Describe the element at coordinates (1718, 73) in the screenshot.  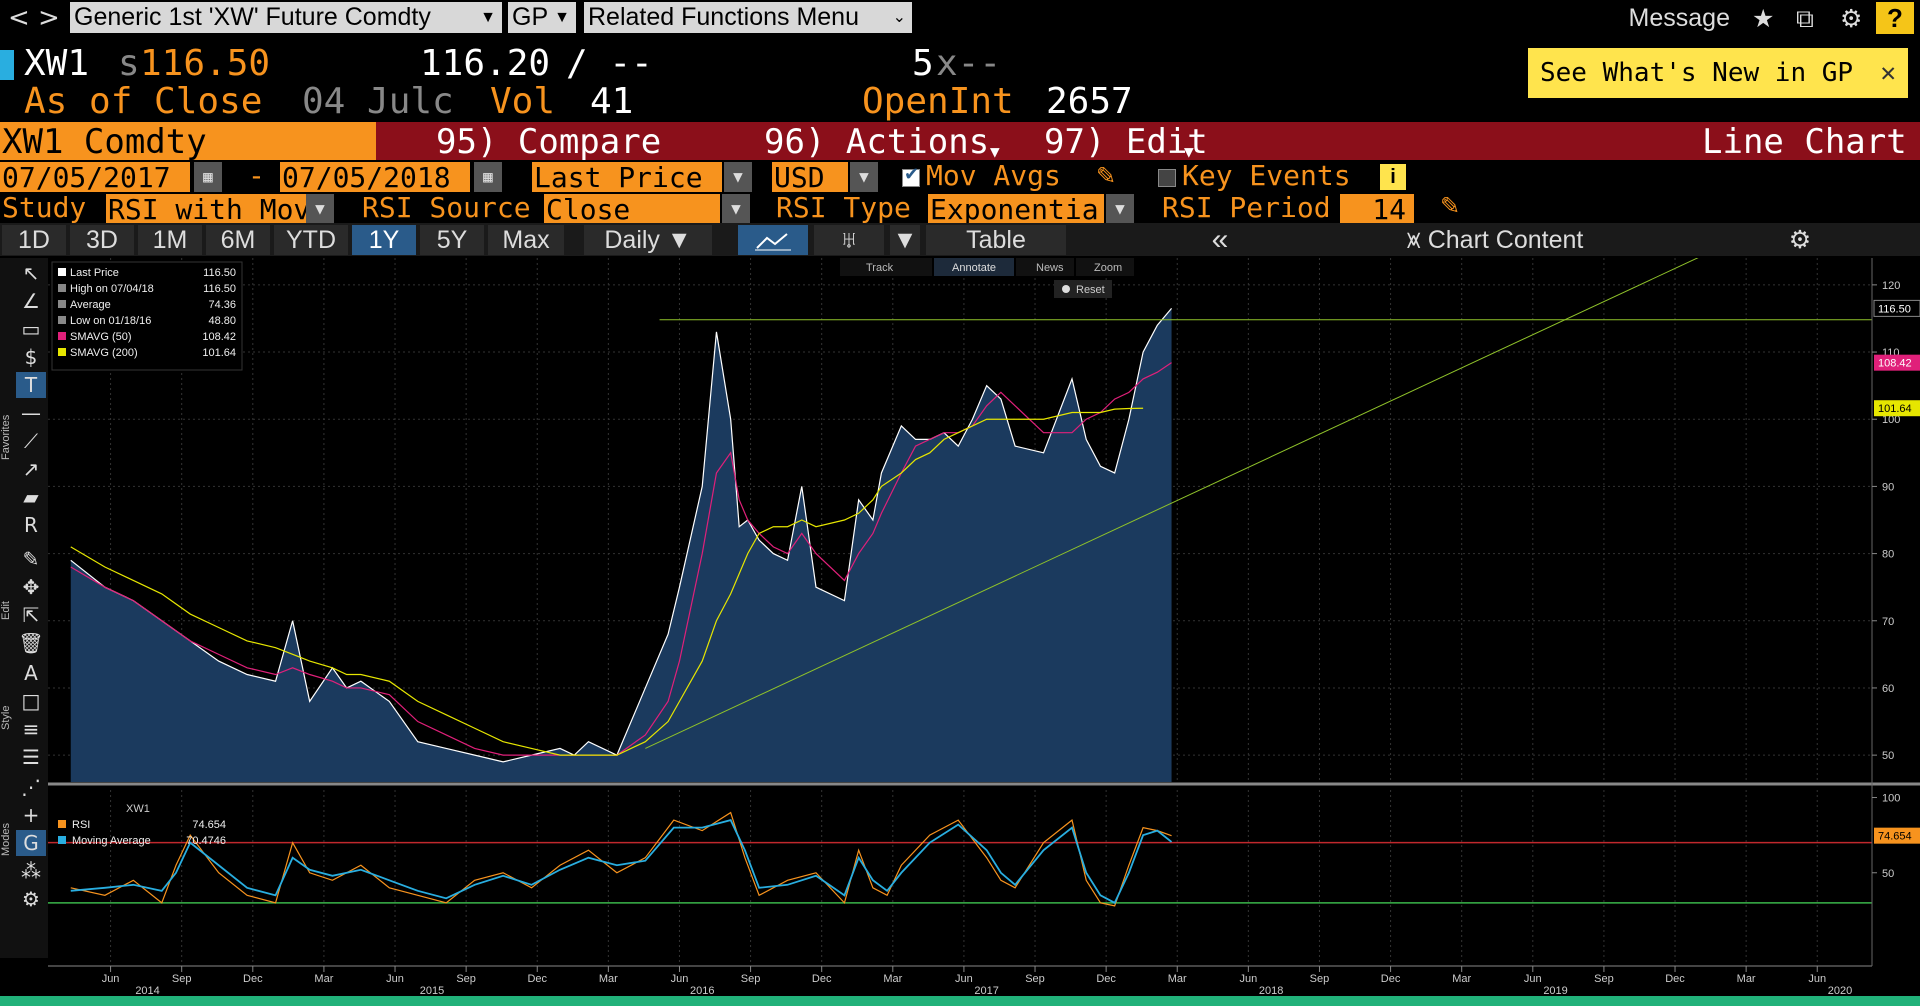
I see `whats-new-banner: See What's New in GP ✕` at that location.